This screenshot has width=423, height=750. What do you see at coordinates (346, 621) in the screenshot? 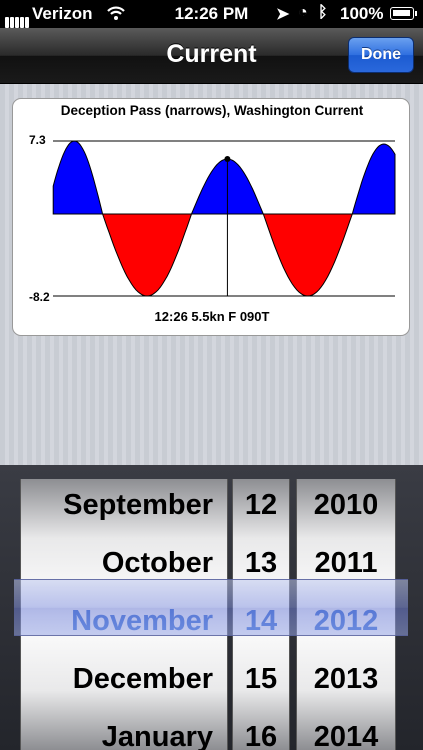
I see `year-option-selected: 2012` at bounding box center [346, 621].